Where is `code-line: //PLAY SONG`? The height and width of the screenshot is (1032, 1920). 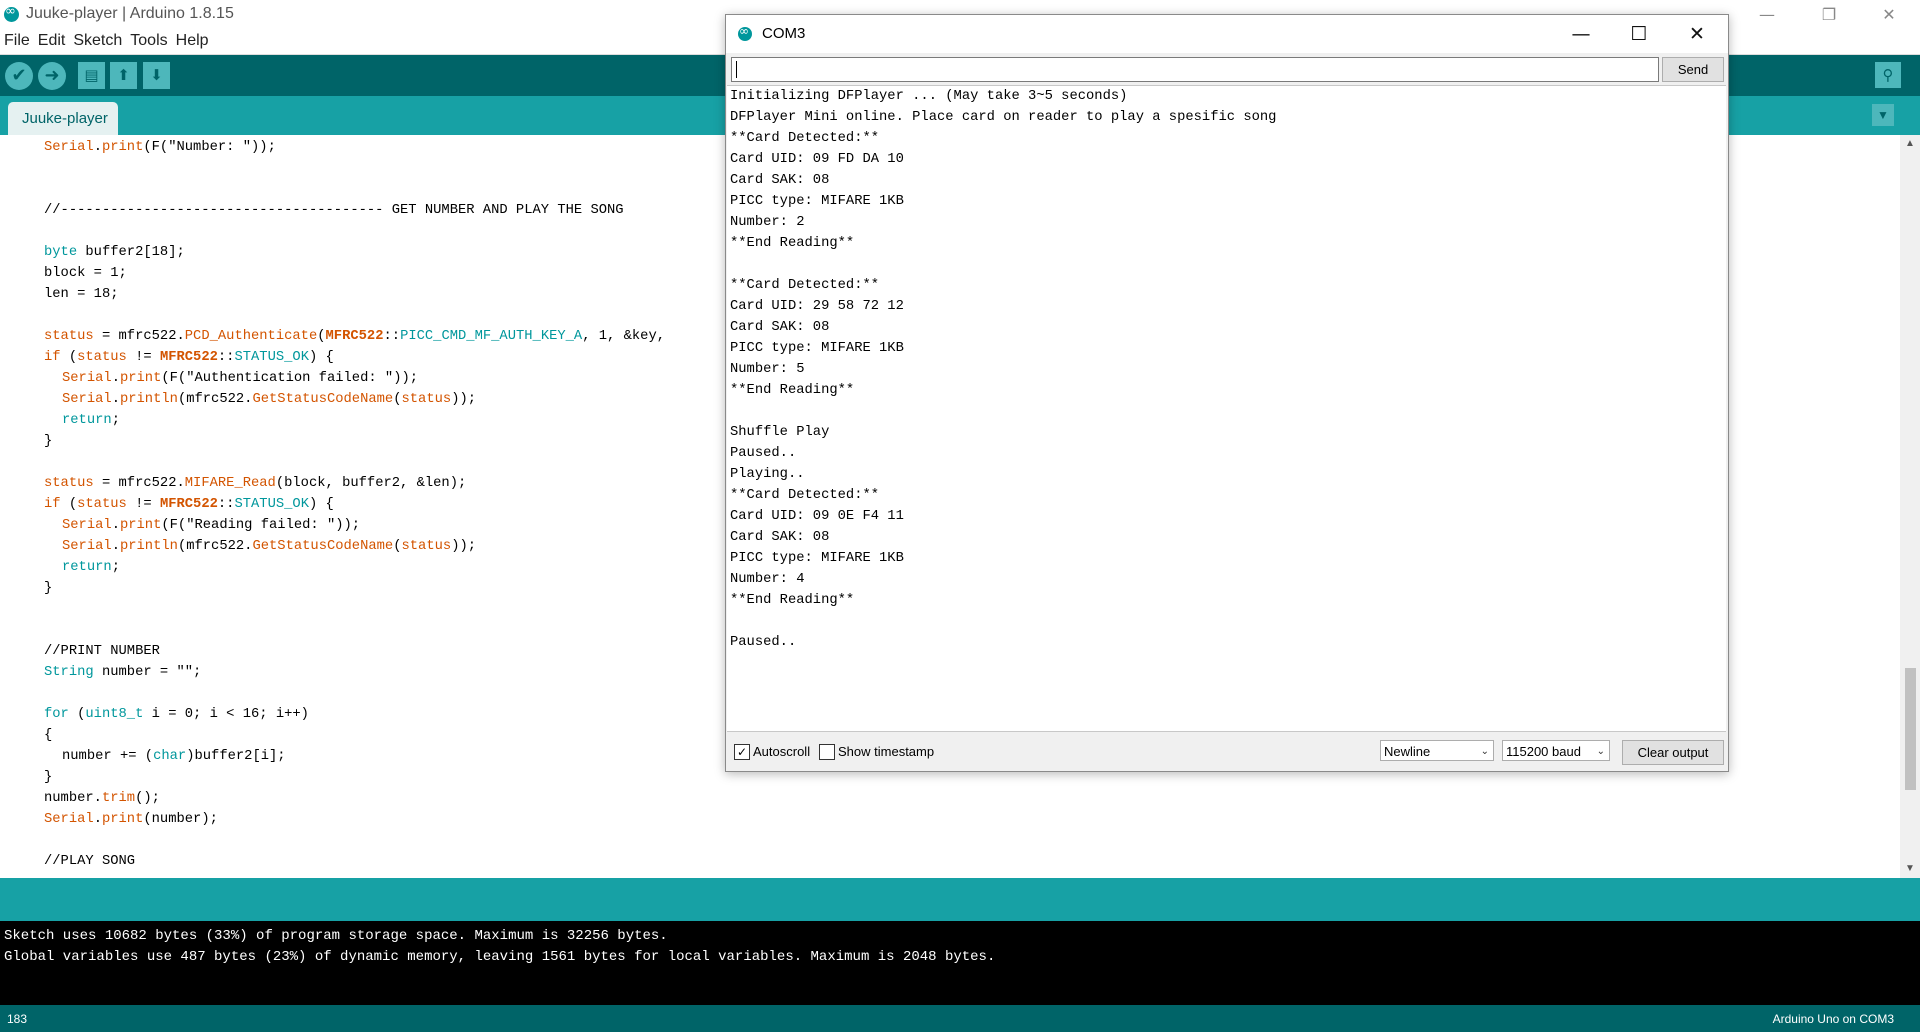 code-line: //PLAY SONG is located at coordinates (90, 861).